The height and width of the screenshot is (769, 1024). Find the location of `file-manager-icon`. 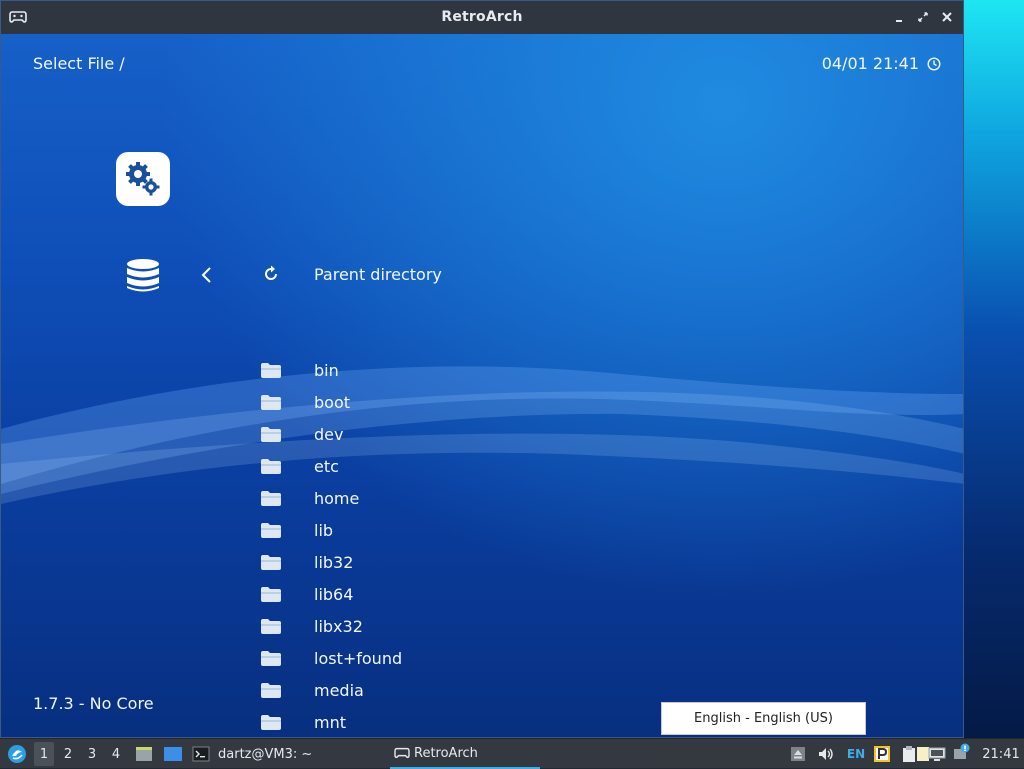

file-manager-icon is located at coordinates (144, 754).